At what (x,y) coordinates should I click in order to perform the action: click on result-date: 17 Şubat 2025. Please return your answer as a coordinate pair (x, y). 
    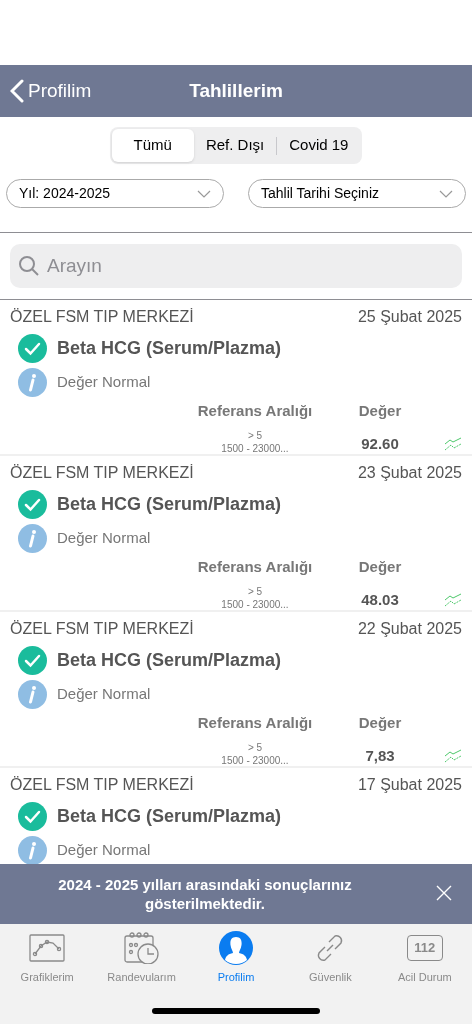
    Looking at the image, I should click on (409, 785).